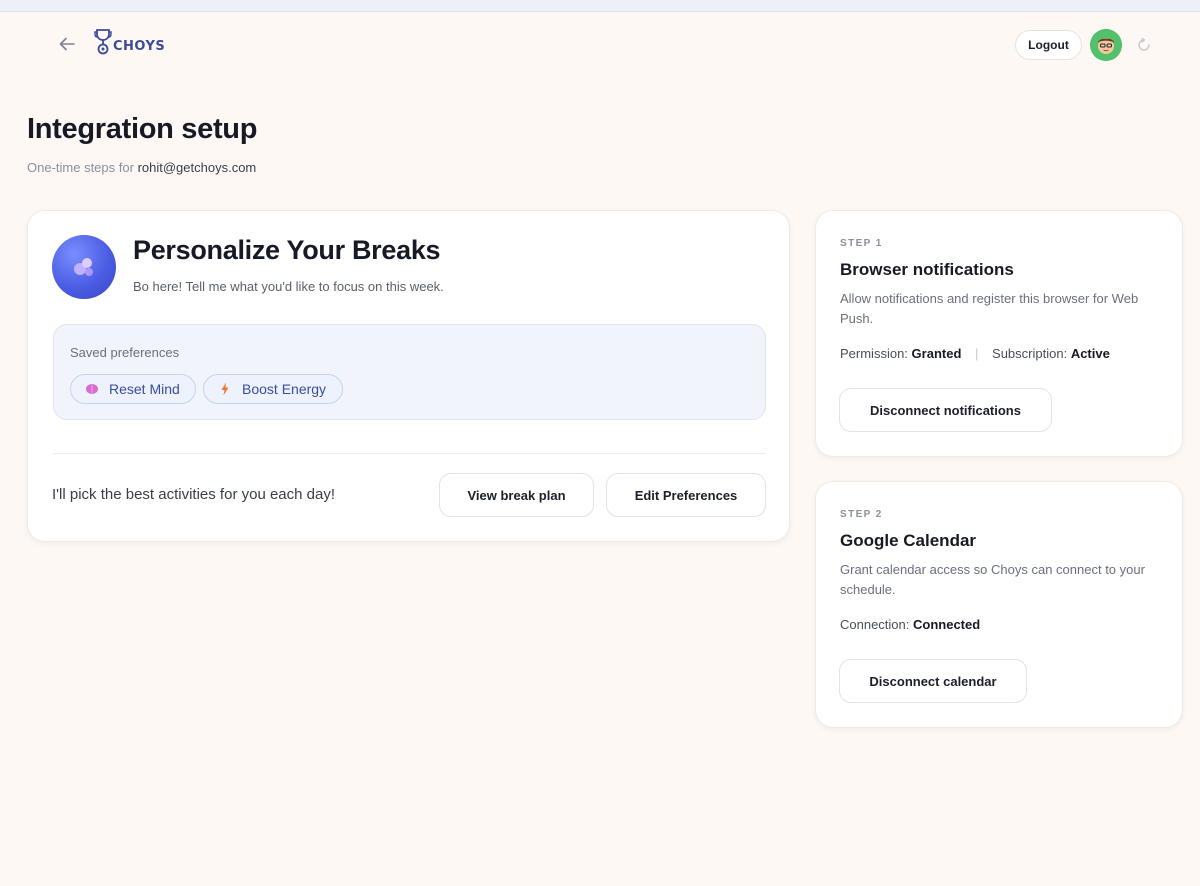  Describe the element at coordinates (945, 410) in the screenshot. I see `disconnect-notifications-button: Disconnect notifications` at that location.